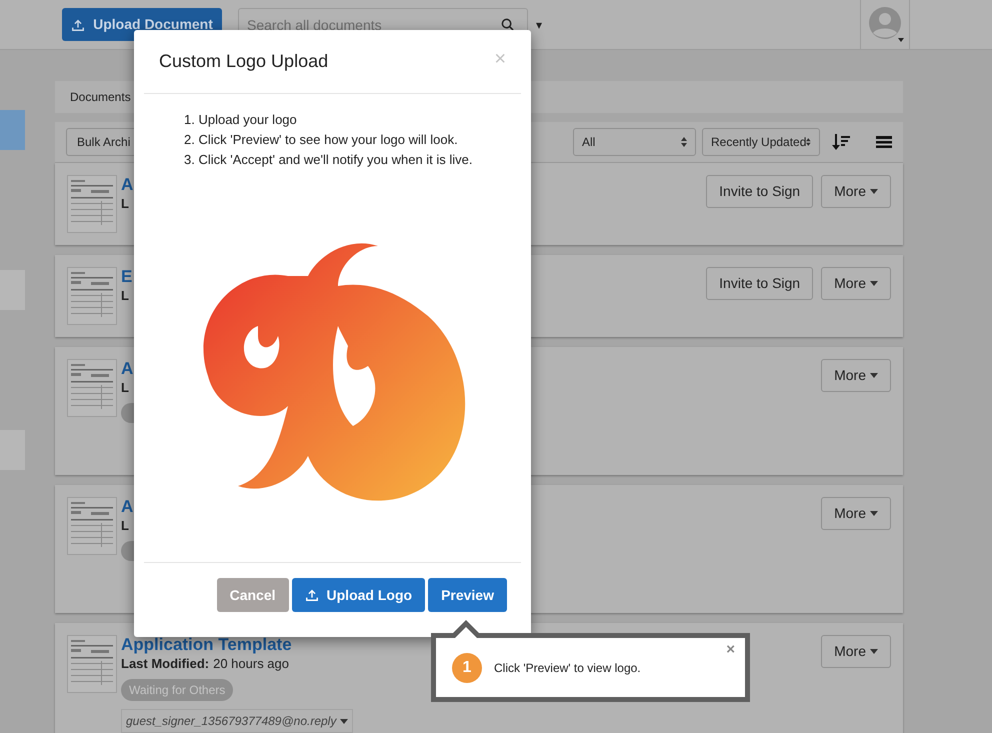 The width and height of the screenshot is (992, 733). Describe the element at coordinates (467, 595) in the screenshot. I see `preview-button: Preview` at that location.